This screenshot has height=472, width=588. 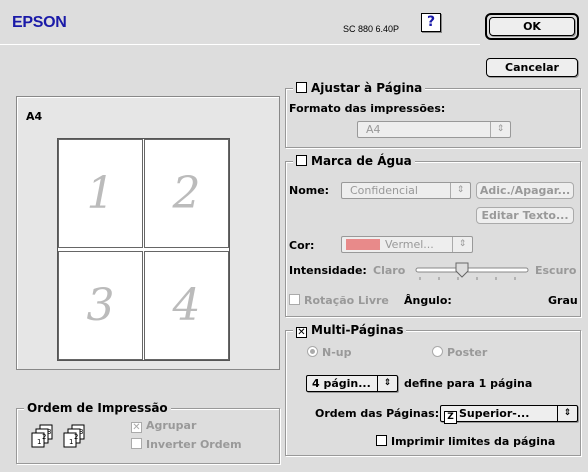 What do you see at coordinates (473, 441) in the screenshot?
I see `print-borders-label: Imprimir limites da página` at bounding box center [473, 441].